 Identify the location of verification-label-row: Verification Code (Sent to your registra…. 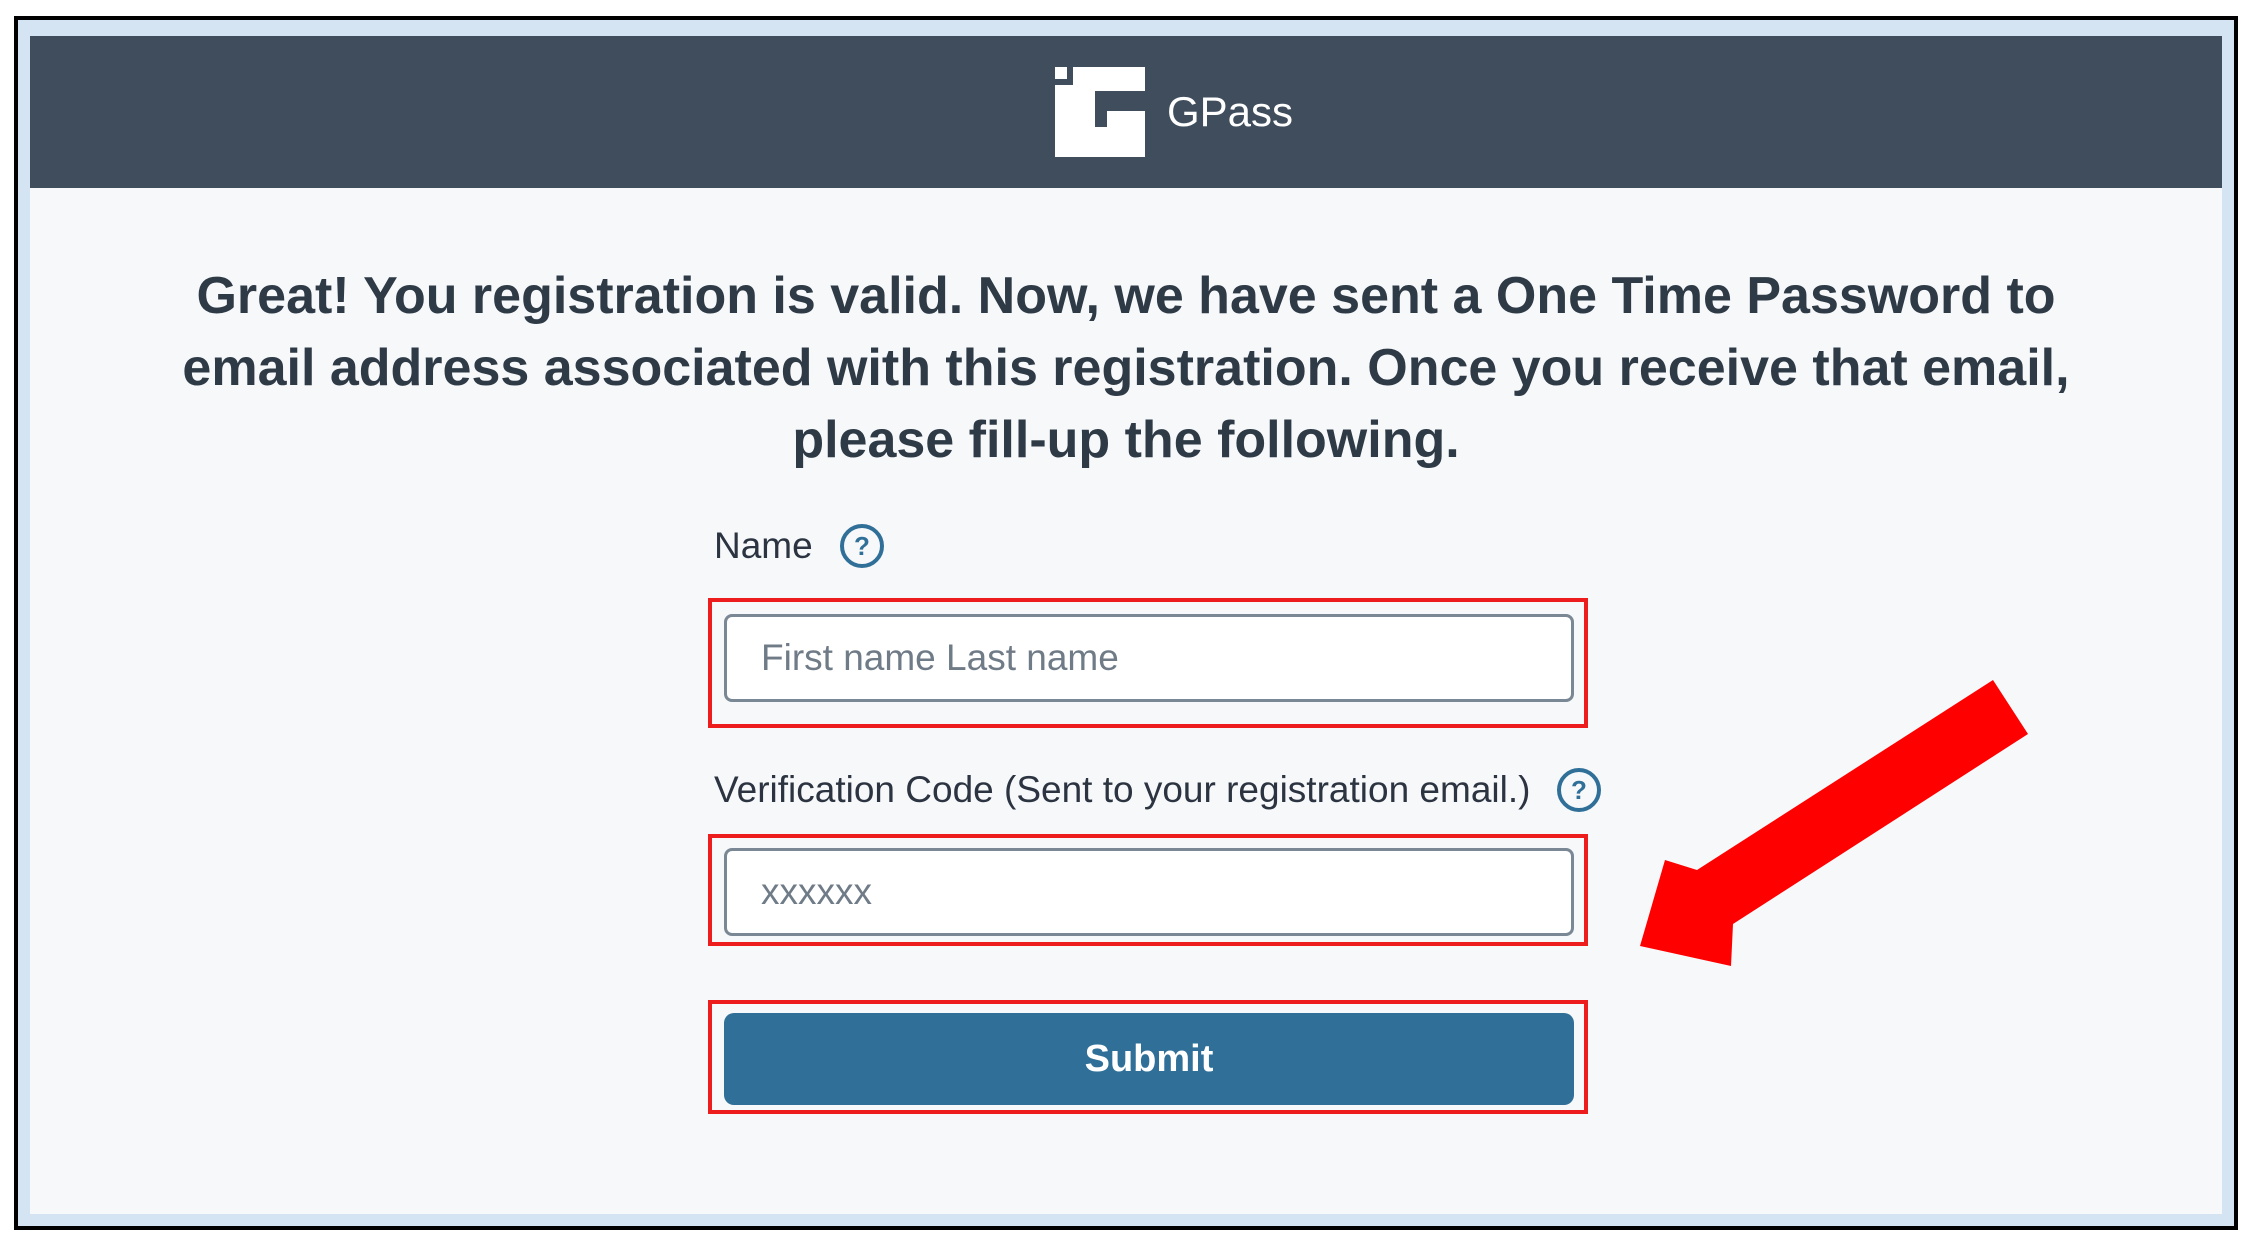
(1158, 790).